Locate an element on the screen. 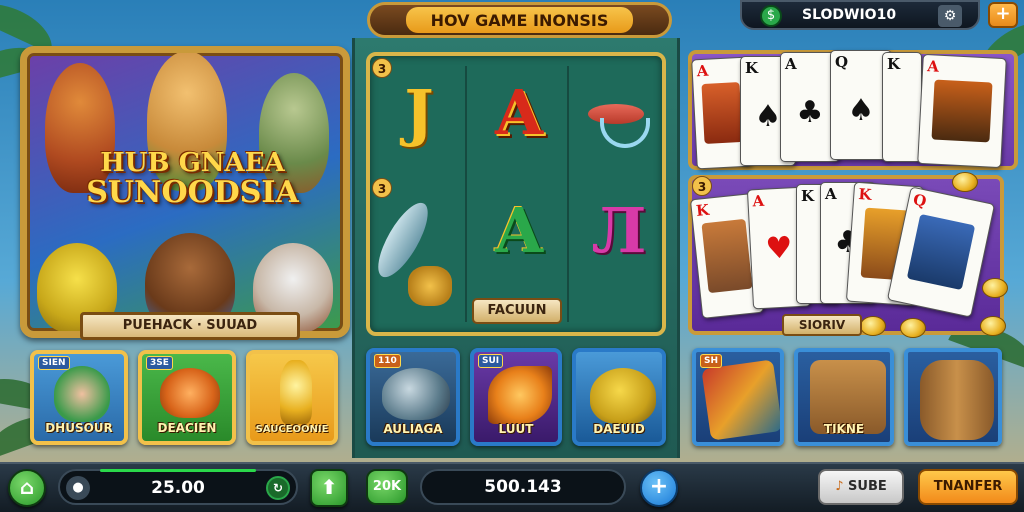 Image resolution: width=1024 pixels, height=512 pixels. frog-character-icon is located at coordinates (623, 396).